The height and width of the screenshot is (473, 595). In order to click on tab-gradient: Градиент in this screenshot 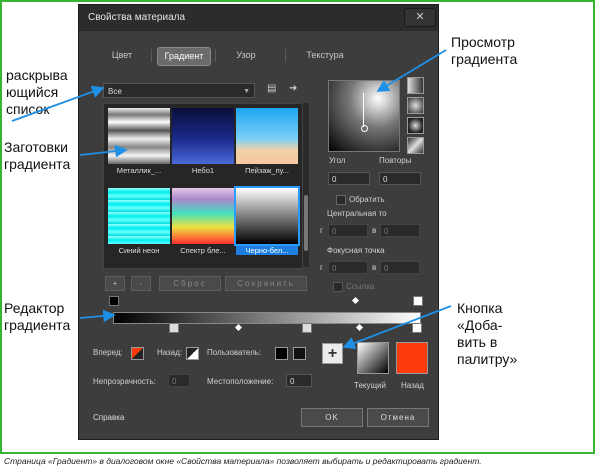, I will do `click(184, 56)`.